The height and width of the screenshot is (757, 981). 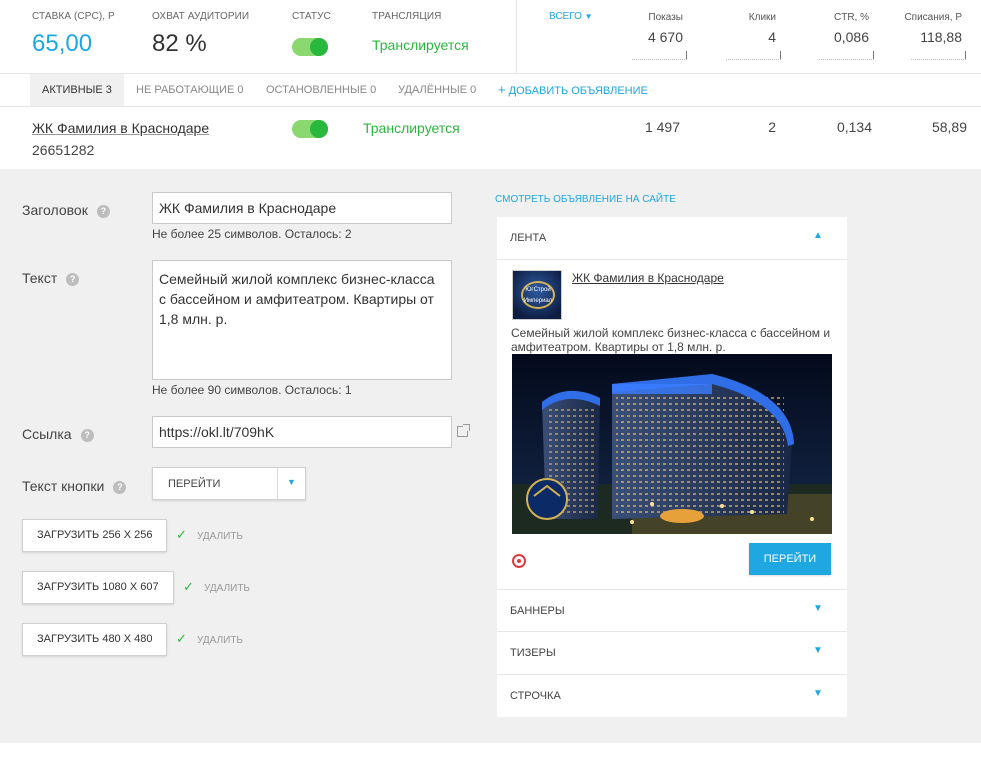 I want to click on ad-status-toggle, so click(x=310, y=129).